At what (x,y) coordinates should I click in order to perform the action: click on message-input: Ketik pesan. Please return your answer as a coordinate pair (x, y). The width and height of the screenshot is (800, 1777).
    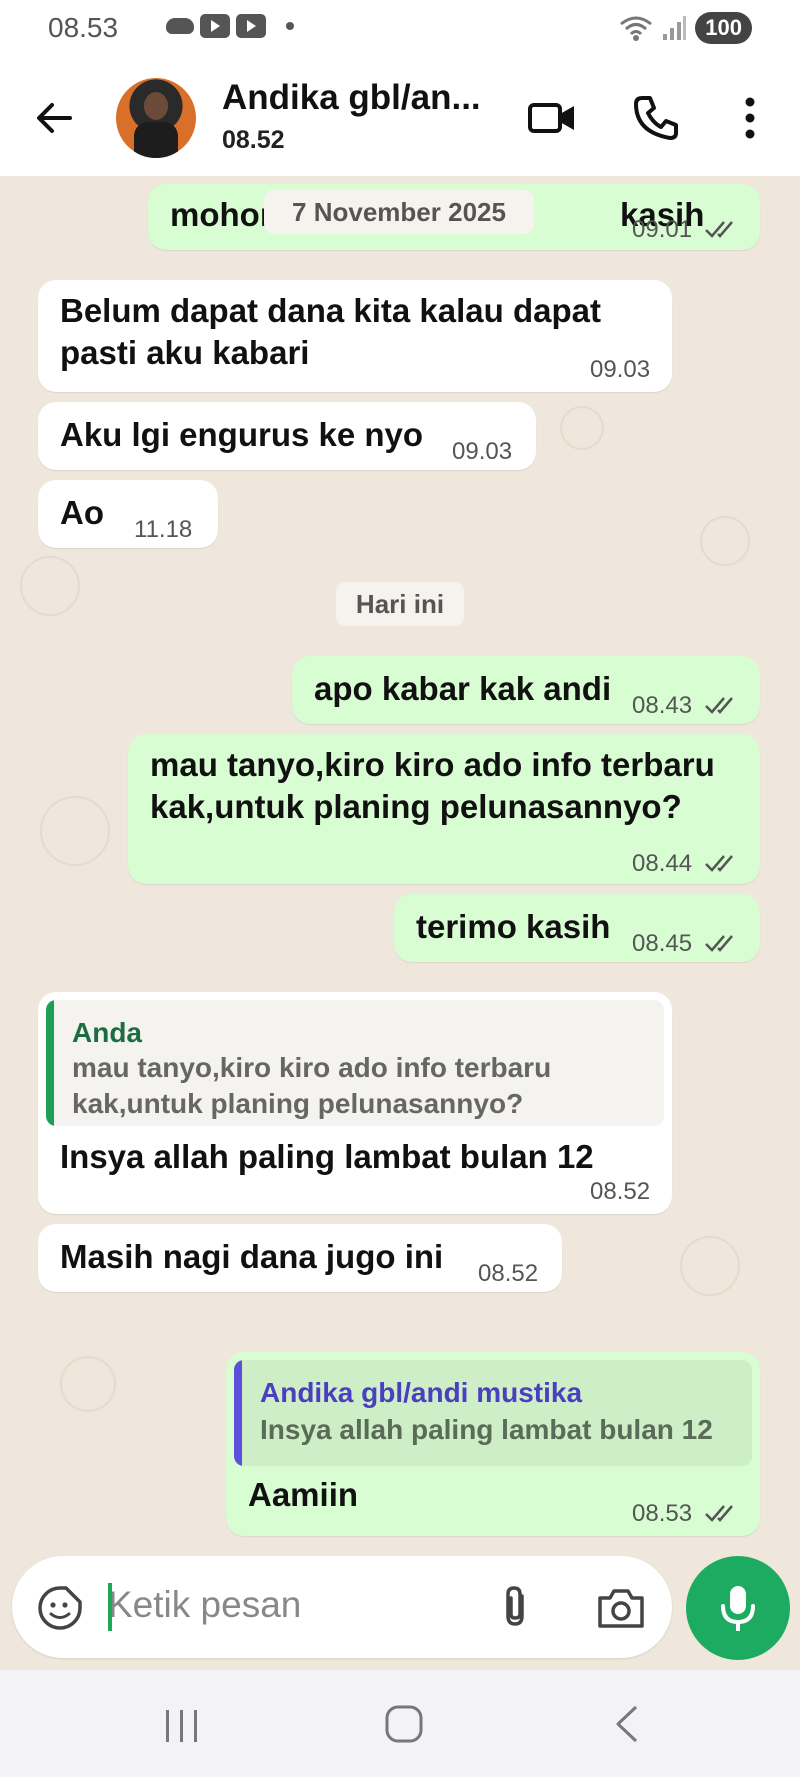
    Looking at the image, I should click on (204, 1605).